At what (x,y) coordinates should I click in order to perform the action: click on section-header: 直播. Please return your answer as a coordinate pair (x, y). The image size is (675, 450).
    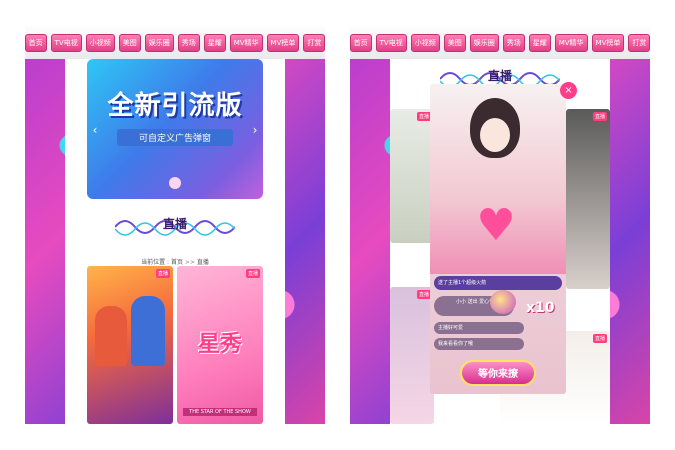
    Looking at the image, I should click on (175, 227).